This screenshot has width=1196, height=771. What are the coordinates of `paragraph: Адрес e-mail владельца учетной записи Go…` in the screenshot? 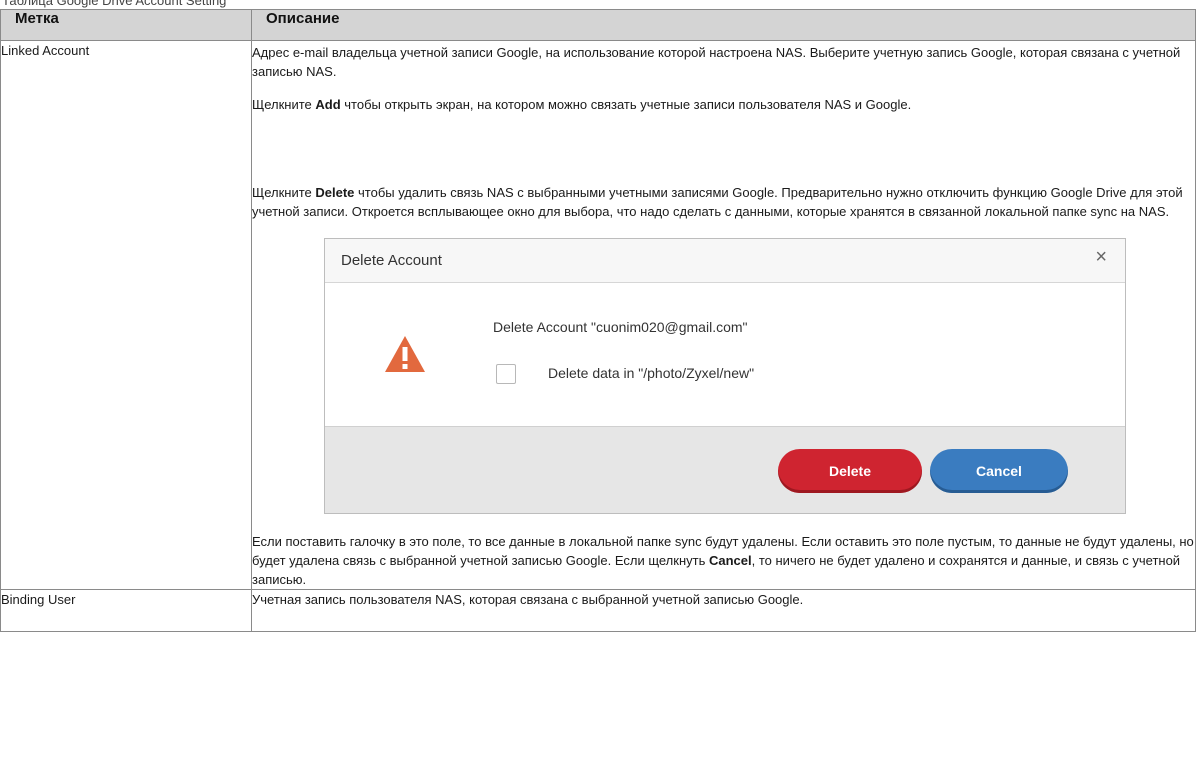 It's located at (716, 62).